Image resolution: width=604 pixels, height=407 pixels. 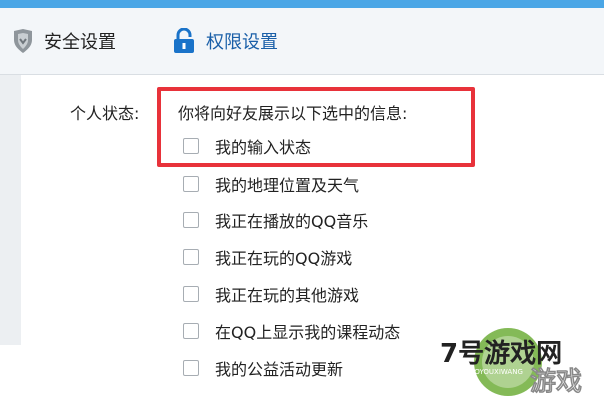 I want to click on shield-icon, so click(x=23, y=43).